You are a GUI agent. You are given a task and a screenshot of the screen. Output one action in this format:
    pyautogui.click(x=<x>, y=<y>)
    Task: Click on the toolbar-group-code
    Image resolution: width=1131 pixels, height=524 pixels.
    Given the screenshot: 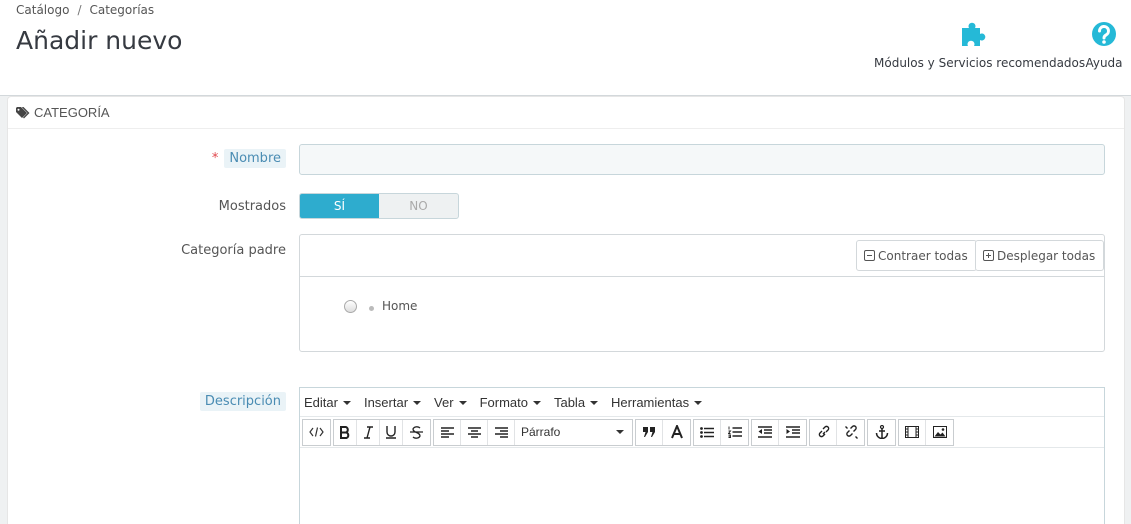 What is the action you would take?
    pyautogui.click(x=316, y=432)
    